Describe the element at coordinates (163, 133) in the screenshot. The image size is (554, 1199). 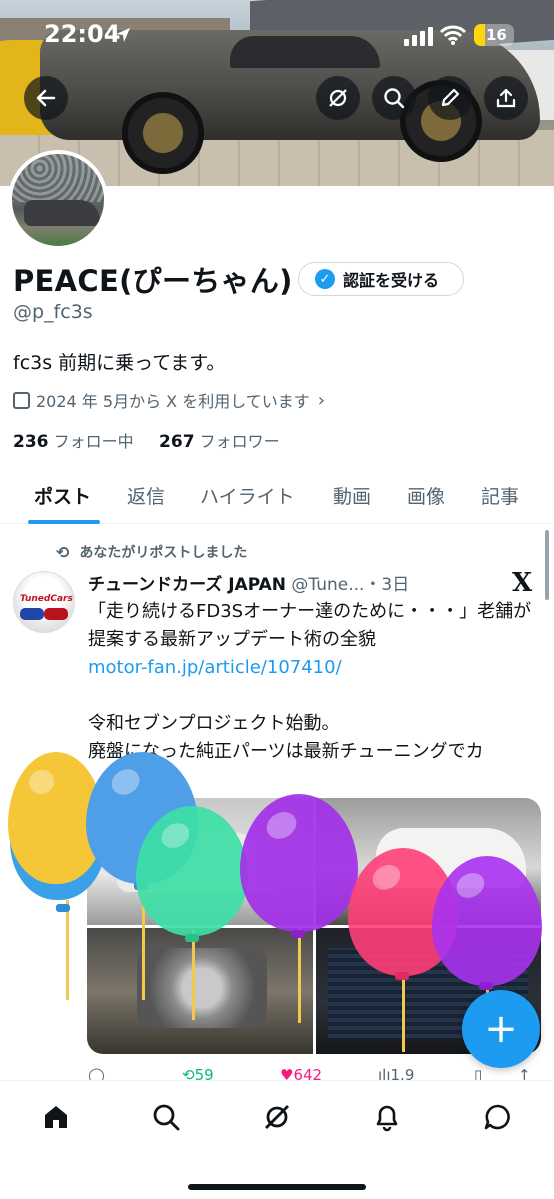
I see `banner-wheel-front` at that location.